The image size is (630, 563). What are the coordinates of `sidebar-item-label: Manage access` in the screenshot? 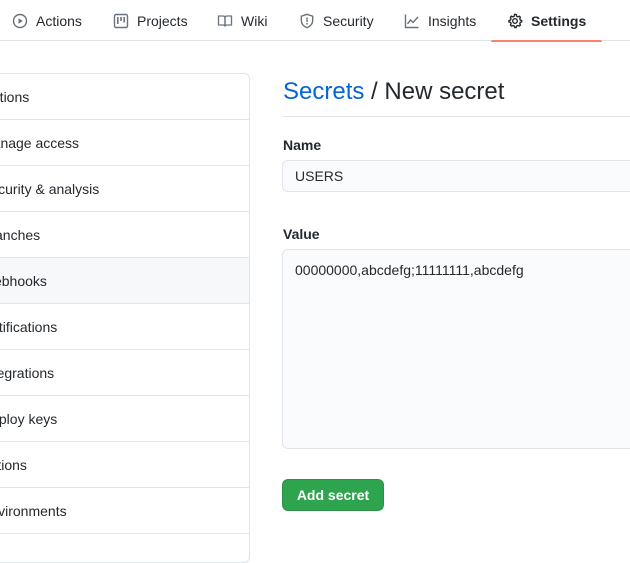 It's located at (40, 143).